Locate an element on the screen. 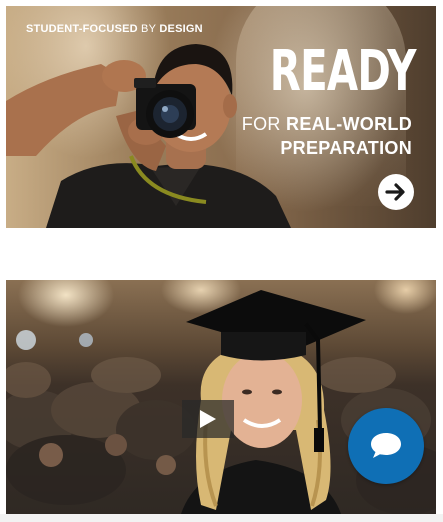 The width and height of the screenshot is (443, 522). promo-subheadline: FOR REAL-WORLD PREPARATION is located at coordinates (326, 136).